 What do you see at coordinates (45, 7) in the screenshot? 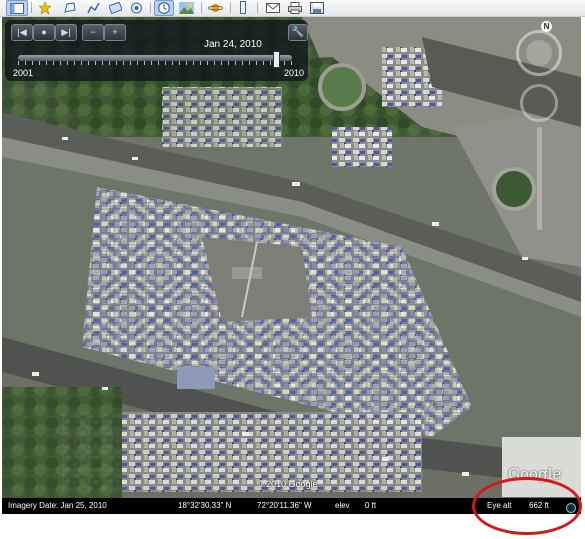
I see `placemark-icon` at bounding box center [45, 7].